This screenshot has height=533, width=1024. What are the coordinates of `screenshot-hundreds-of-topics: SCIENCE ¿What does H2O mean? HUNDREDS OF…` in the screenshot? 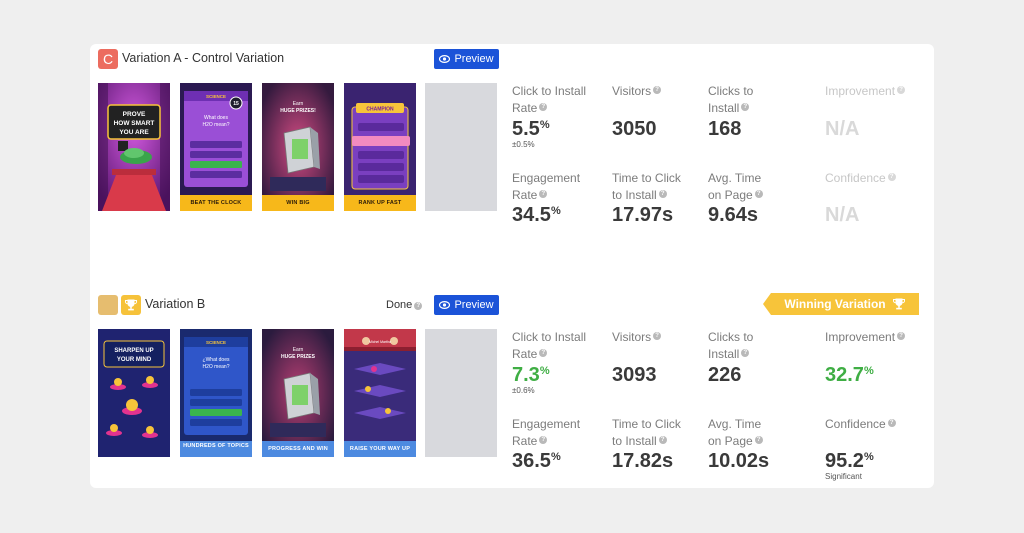 It's located at (216, 393).